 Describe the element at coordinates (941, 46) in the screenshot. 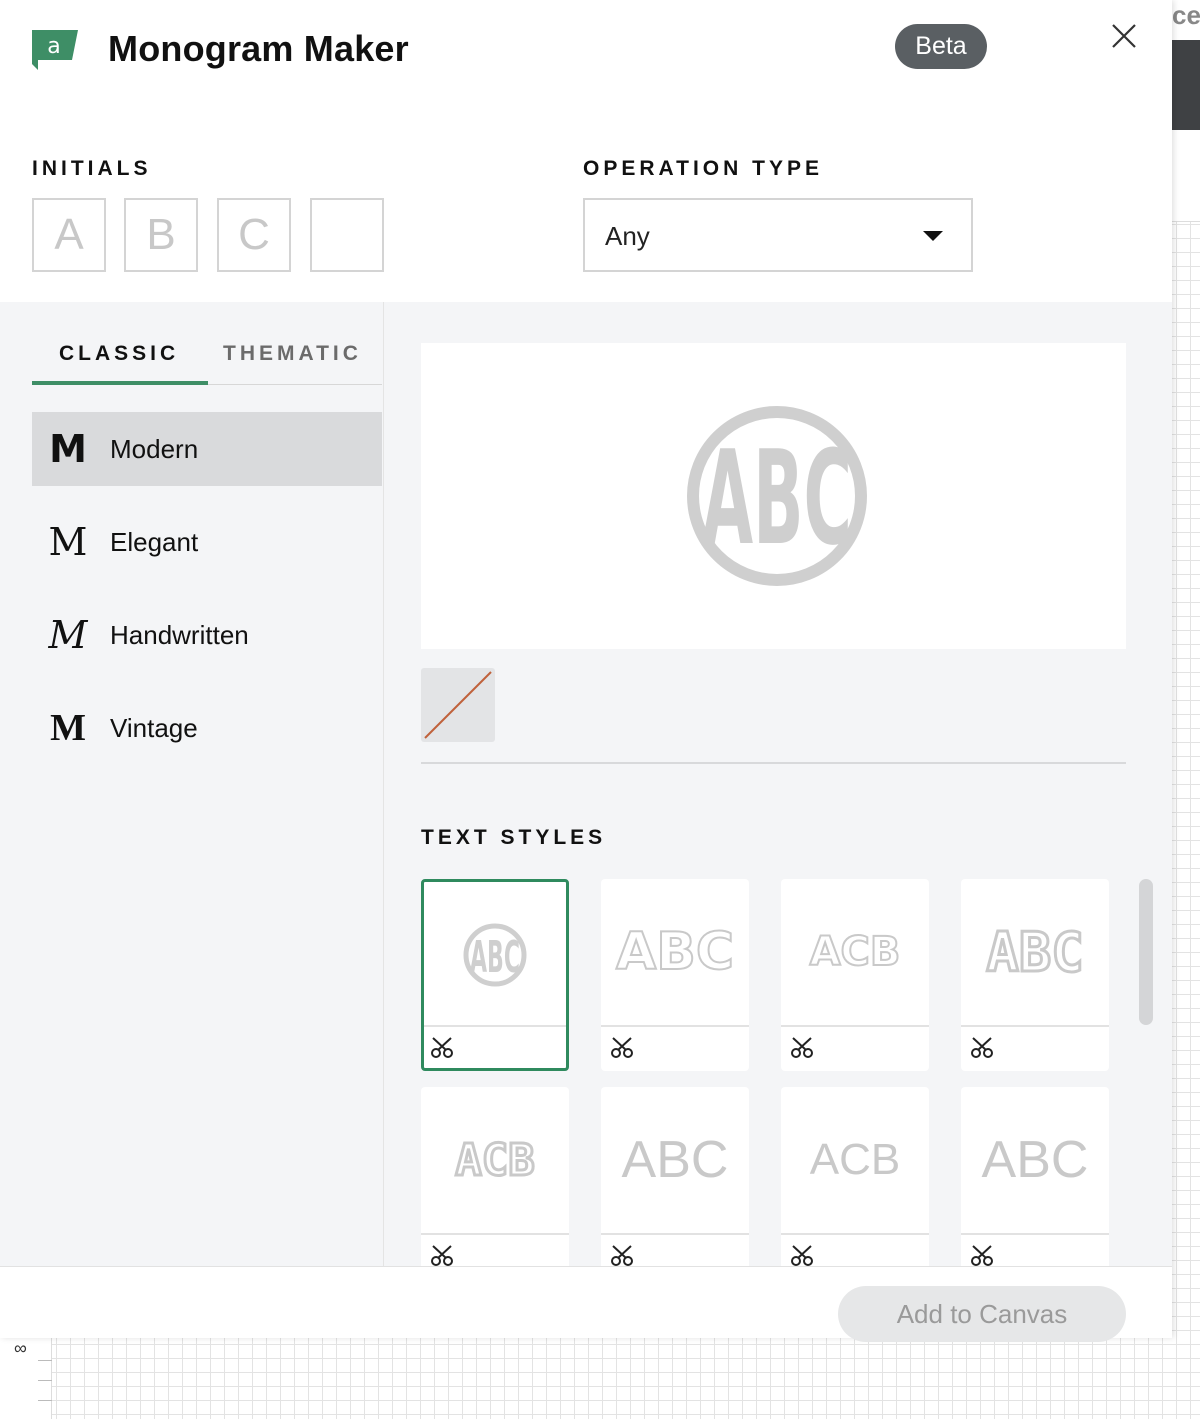

I see `beta-badge: Beta` at that location.